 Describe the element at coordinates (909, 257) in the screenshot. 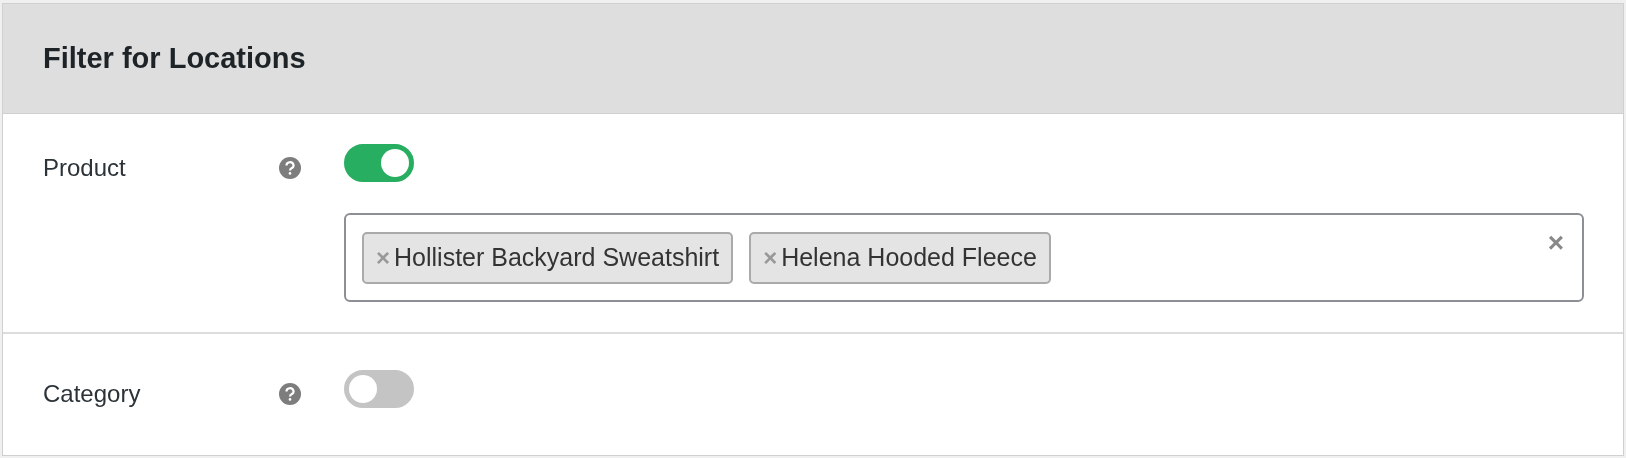

I see `tag-label: Helena Hooded Fleece` at that location.